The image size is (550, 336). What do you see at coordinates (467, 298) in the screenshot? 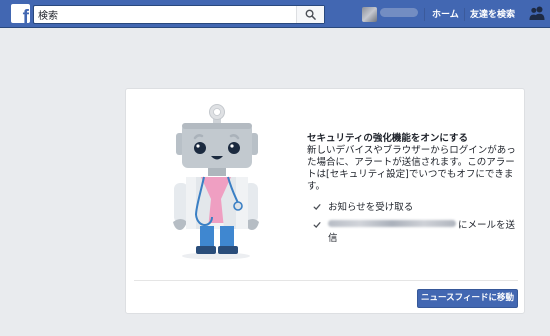
I see `go-to-news-feed-button: ニュースフィードに移動` at bounding box center [467, 298].